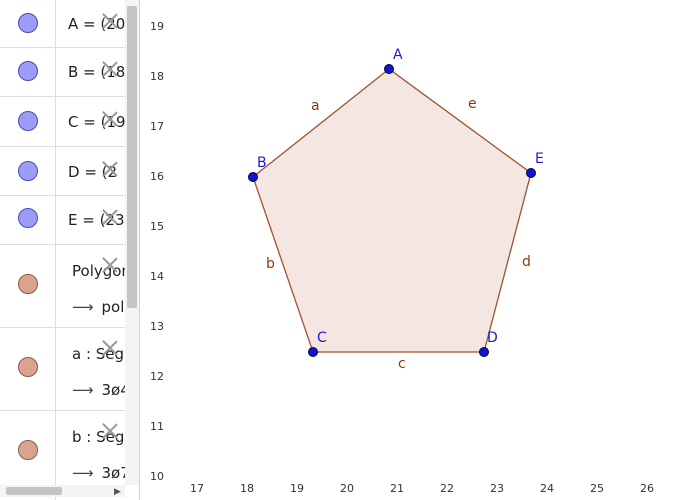 This screenshot has height=500, width=700. I want to click on segment-label-c: c, so click(402, 364).